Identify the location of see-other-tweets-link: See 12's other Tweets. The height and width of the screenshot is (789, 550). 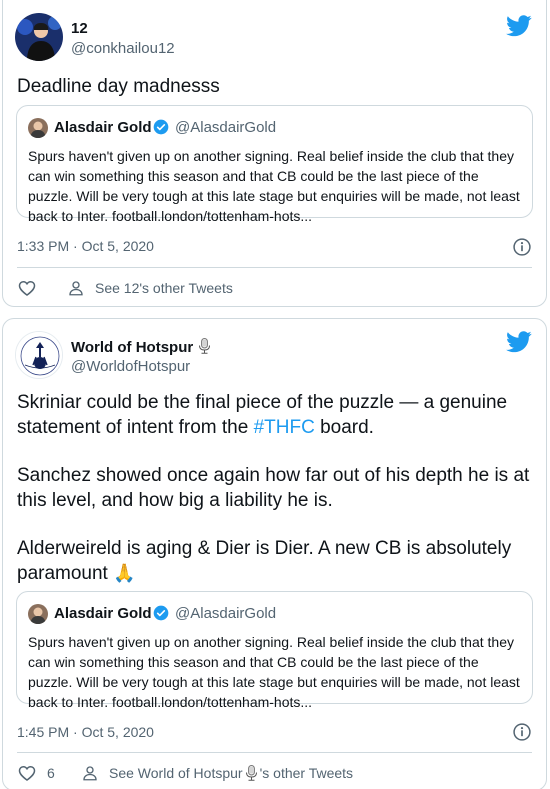
(150, 288).